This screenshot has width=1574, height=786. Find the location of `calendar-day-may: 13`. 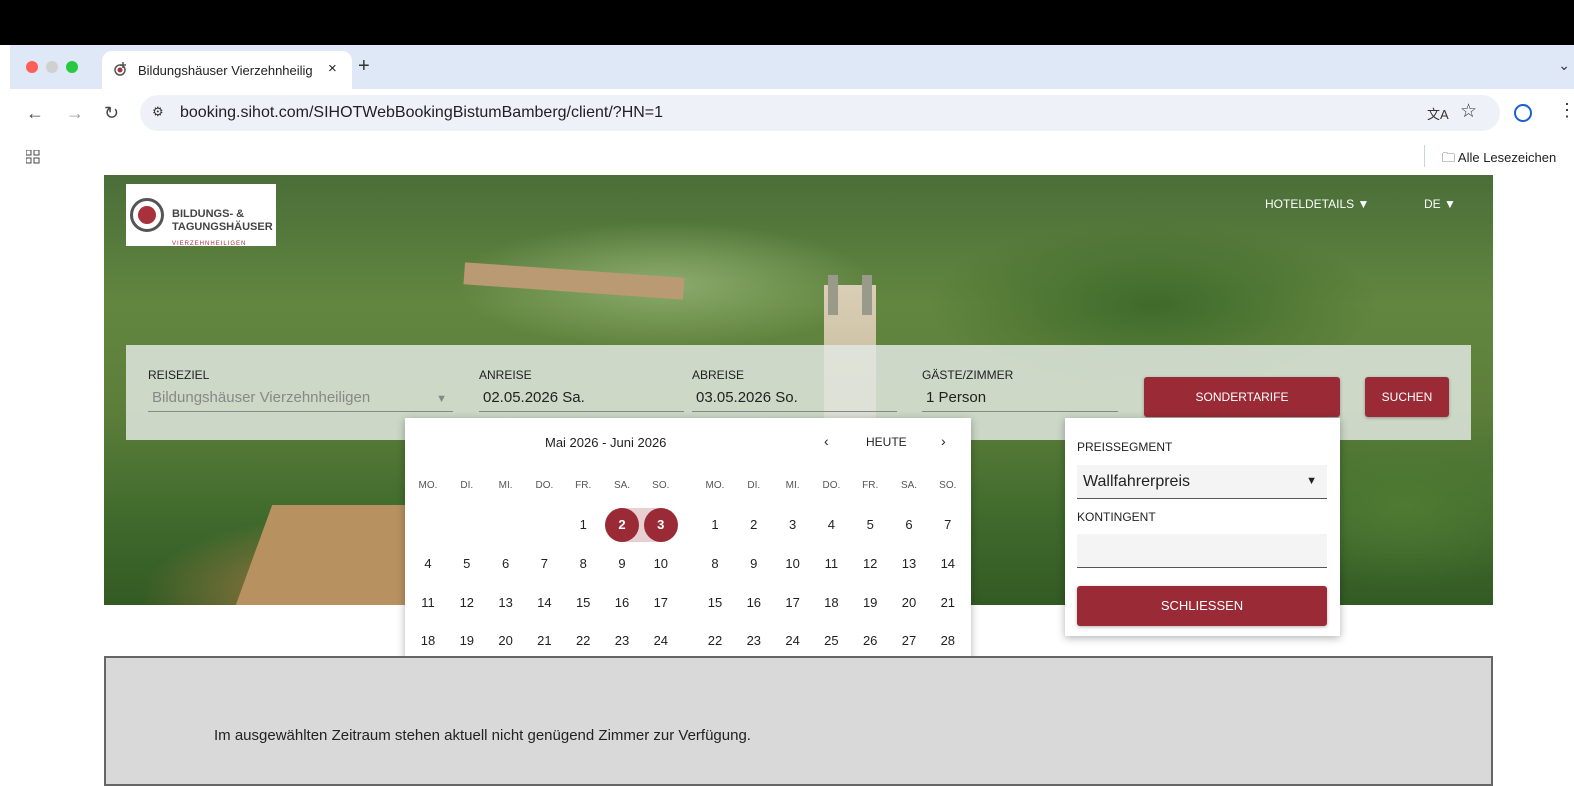

calendar-day-may: 13 is located at coordinates (506, 603).